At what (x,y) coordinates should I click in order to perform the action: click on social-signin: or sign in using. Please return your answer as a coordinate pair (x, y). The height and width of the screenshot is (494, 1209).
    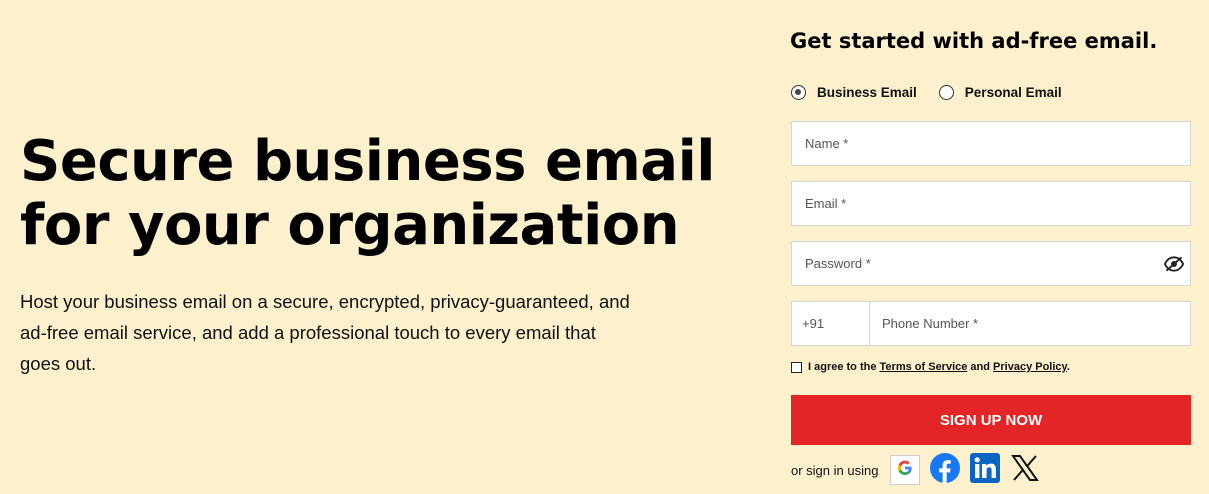
    Looking at the image, I should click on (920, 470).